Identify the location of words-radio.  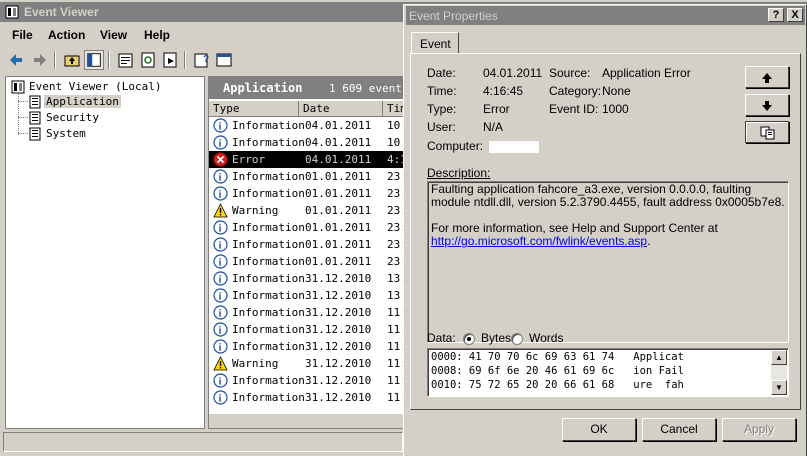
(517, 339).